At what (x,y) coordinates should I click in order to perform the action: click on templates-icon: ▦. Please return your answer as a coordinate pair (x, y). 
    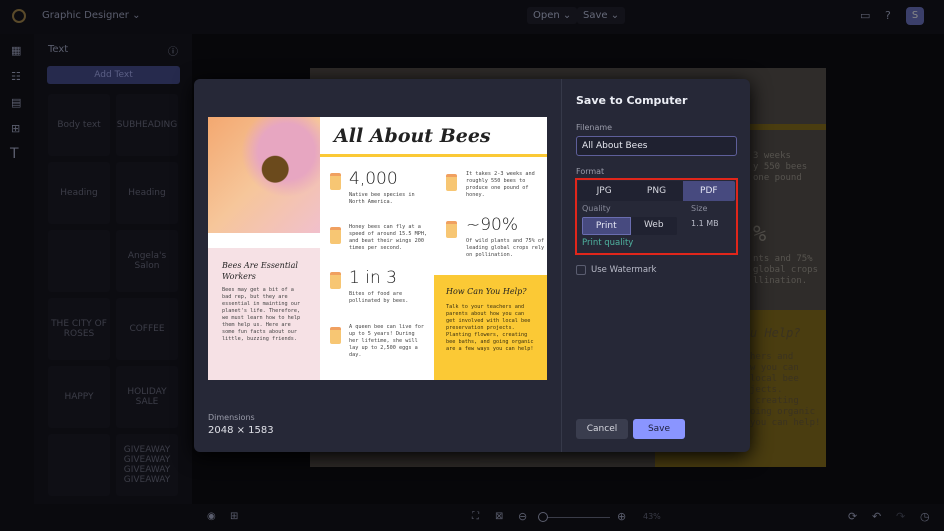
    Looking at the image, I should click on (16, 50).